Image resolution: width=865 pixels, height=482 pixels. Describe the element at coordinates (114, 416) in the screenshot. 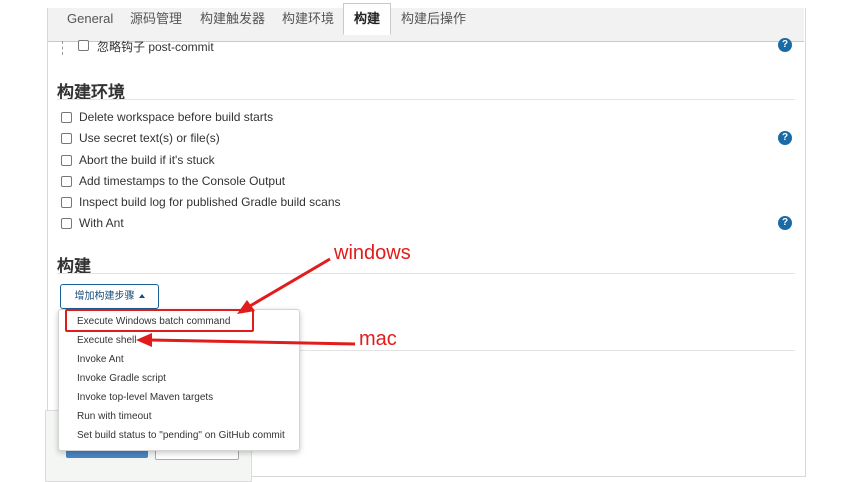

I see `menu-item-run-with-timeout: Run with timeout` at that location.